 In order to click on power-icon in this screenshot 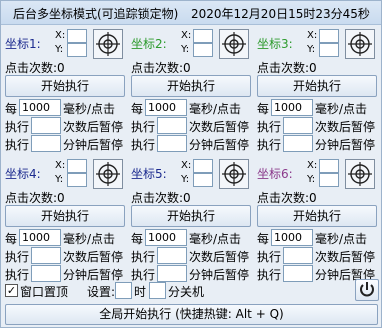, I will do `click(367, 289)`.